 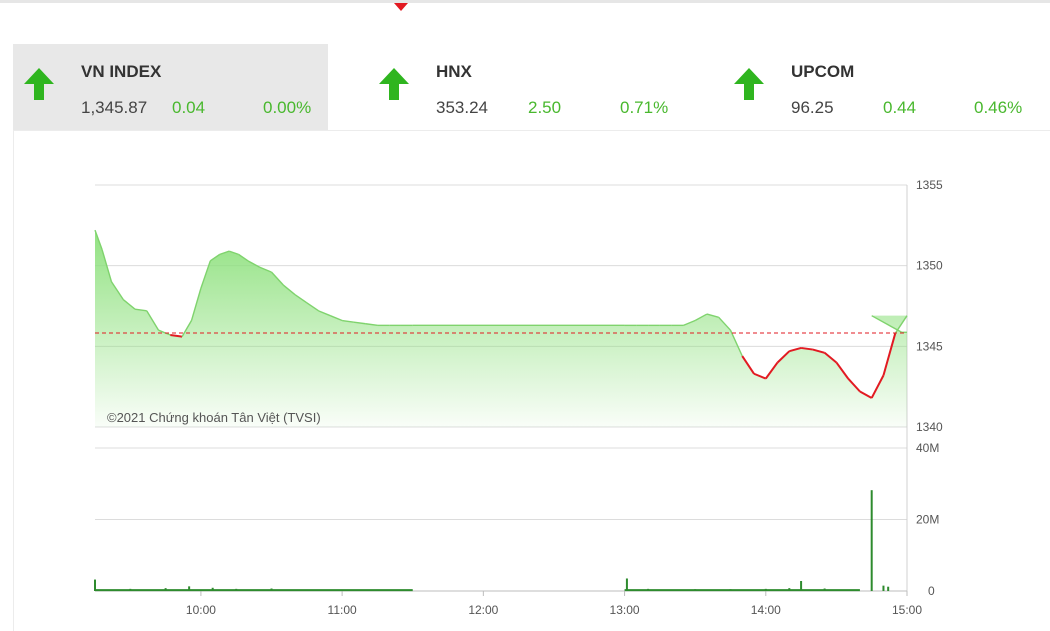 What do you see at coordinates (766, 610) in the screenshot?
I see `x-tick-label: 14:00` at bounding box center [766, 610].